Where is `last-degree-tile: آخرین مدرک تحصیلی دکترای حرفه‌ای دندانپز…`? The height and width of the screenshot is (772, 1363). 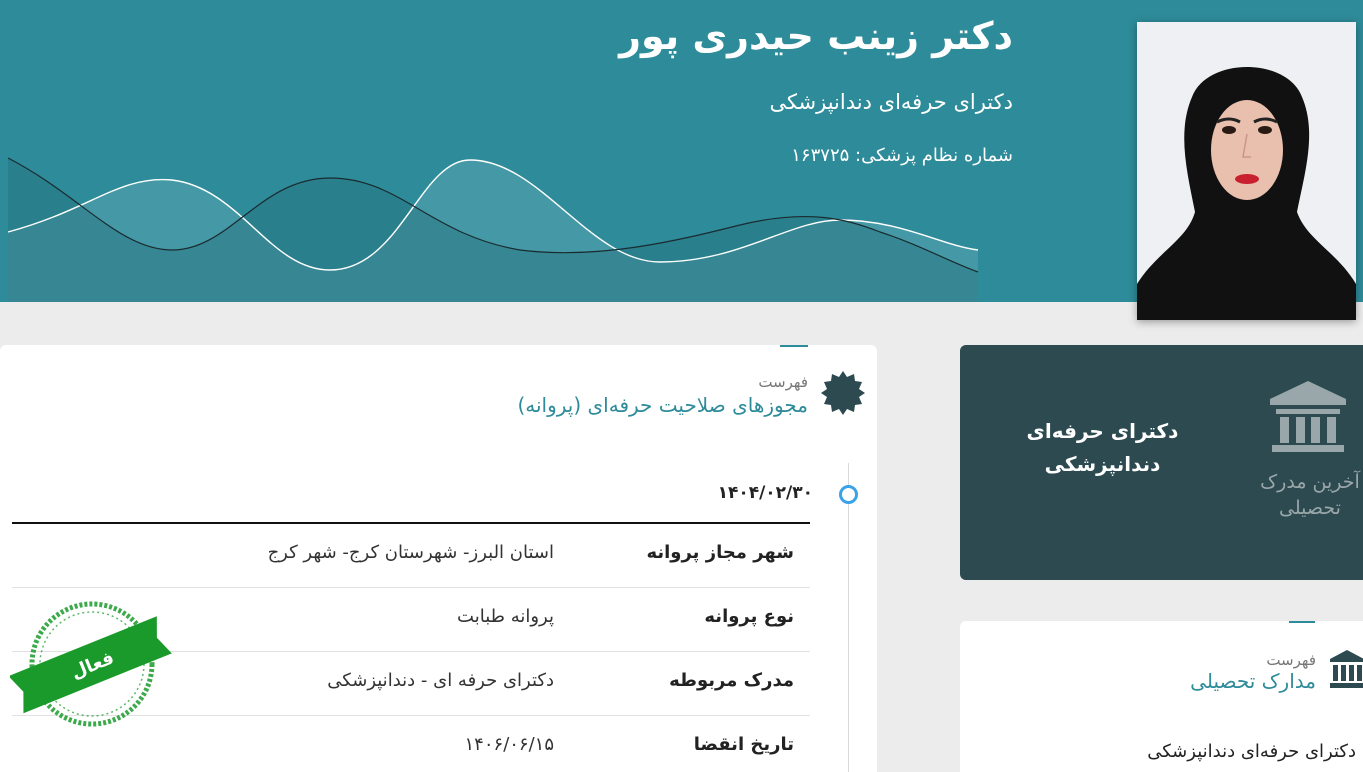 last-degree-tile: آخرین مدرک تحصیلی دکترای حرفه‌ای دندانپز… is located at coordinates (1161, 462).